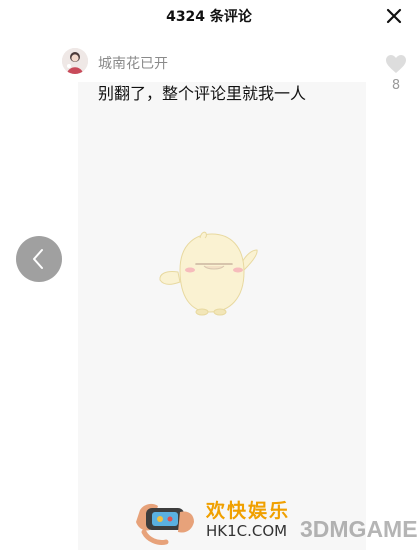 The width and height of the screenshot is (418, 550). I want to click on duck-mascot-illustration, so click(208, 273).